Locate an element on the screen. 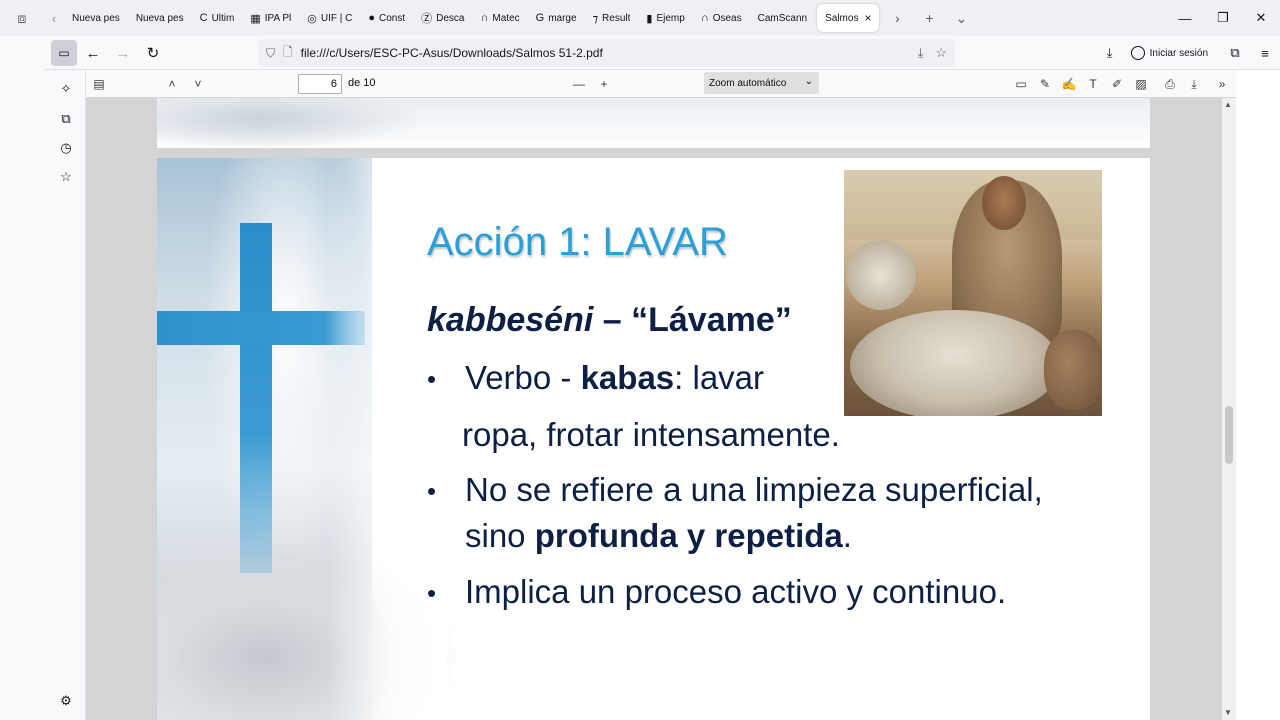 The width and height of the screenshot is (1280, 720). synced-tabs-icon: ⧉ is located at coordinates (66, 119).